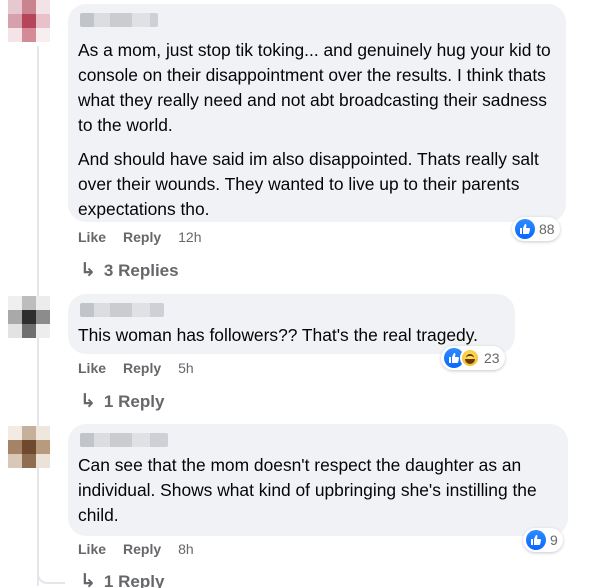 The image size is (600, 588). I want to click on view-replies-link: ↳ 3 Replies, so click(129, 270).